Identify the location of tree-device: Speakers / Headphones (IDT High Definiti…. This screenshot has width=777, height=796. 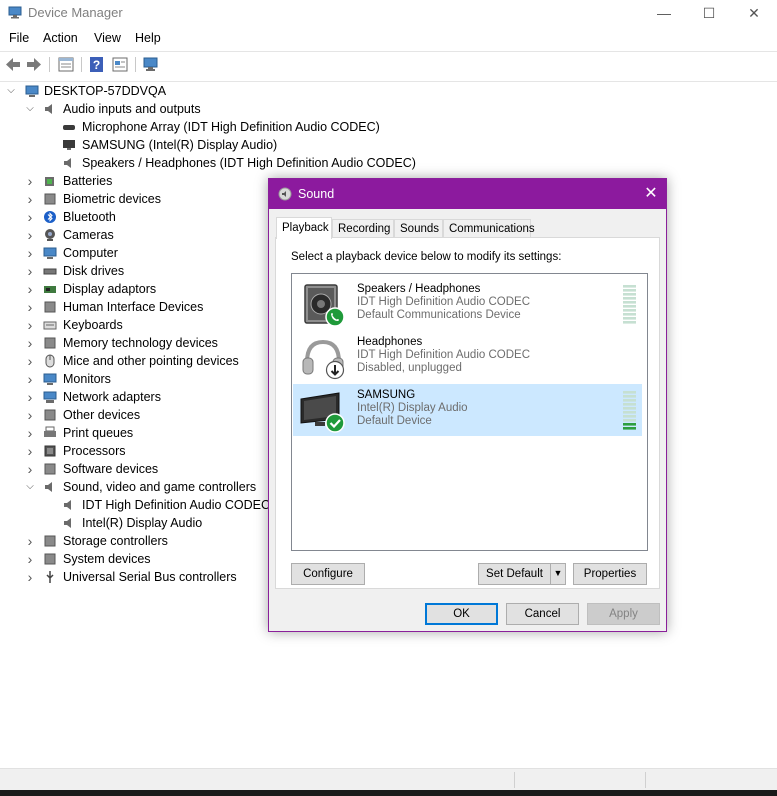
(210, 163).